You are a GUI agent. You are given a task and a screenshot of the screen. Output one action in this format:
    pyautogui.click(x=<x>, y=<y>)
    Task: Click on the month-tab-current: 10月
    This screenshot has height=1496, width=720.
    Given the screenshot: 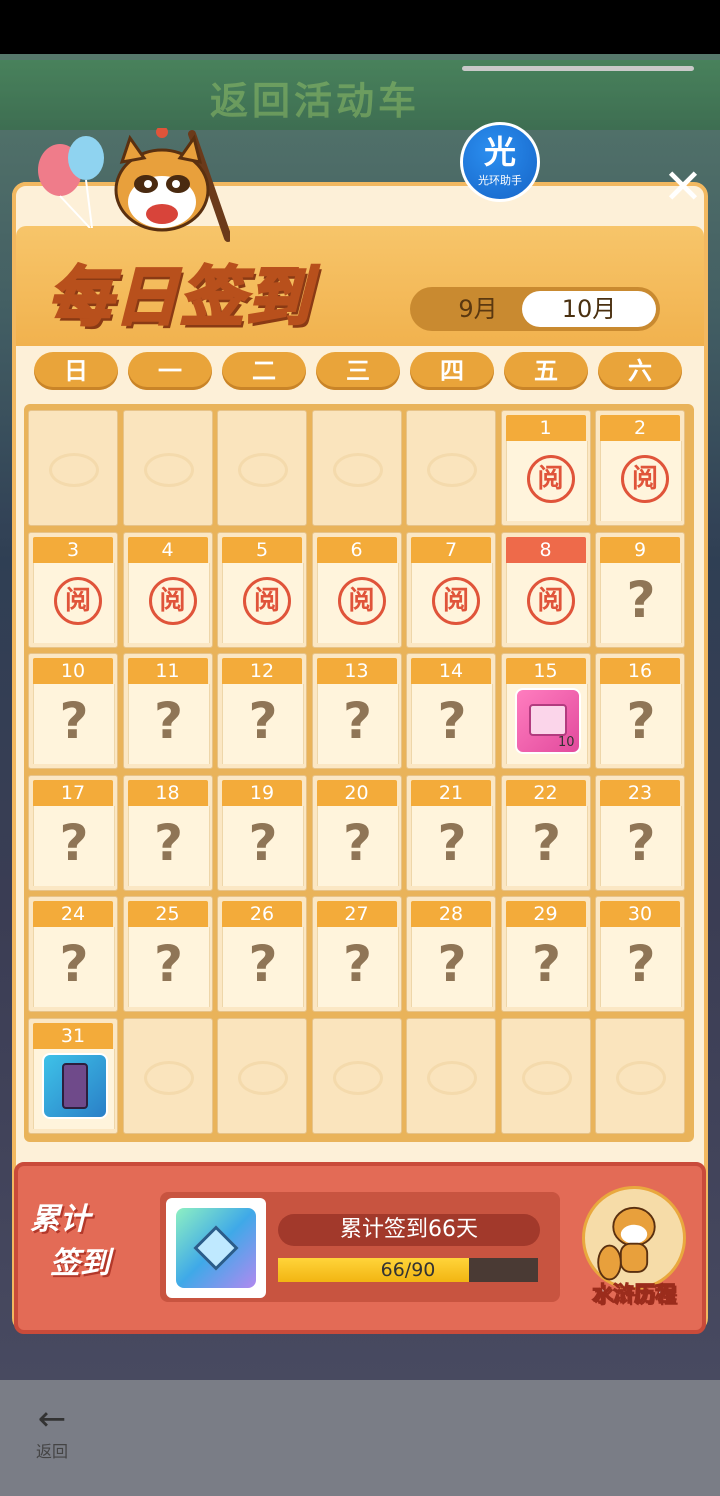 What is the action you would take?
    pyautogui.click(x=589, y=309)
    